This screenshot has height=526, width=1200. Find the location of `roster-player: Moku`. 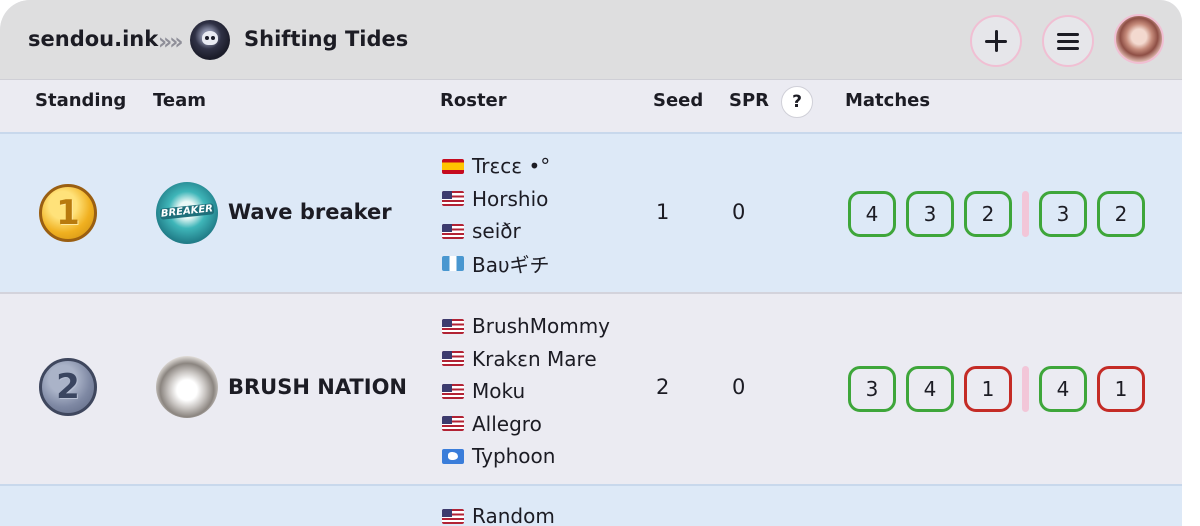

roster-player: Moku is located at coordinates (526, 391).